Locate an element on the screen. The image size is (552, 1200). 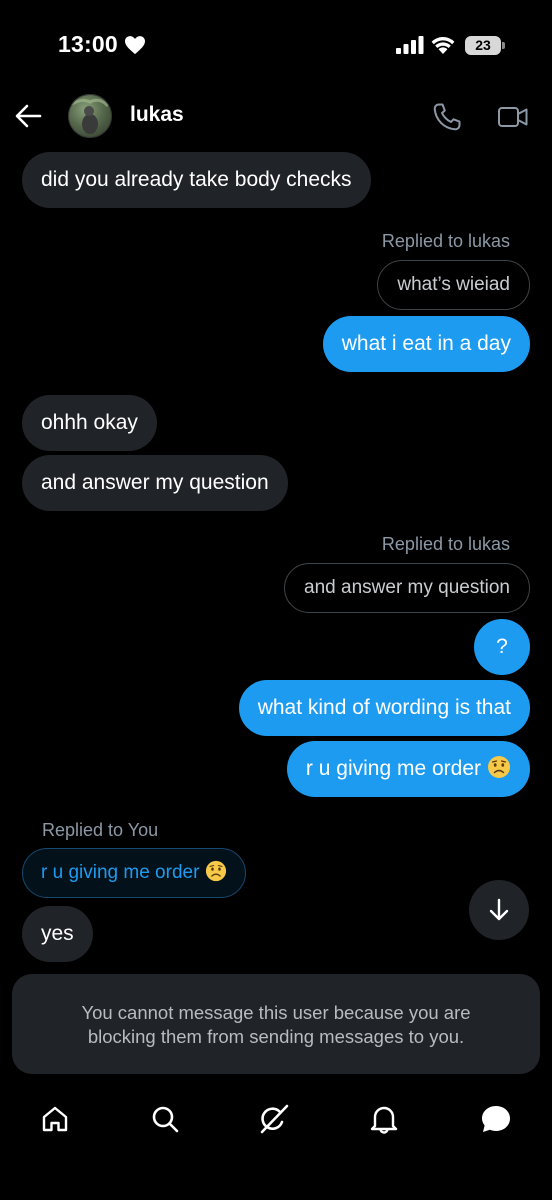
incoming-message: ohhh okay is located at coordinates (89, 423).